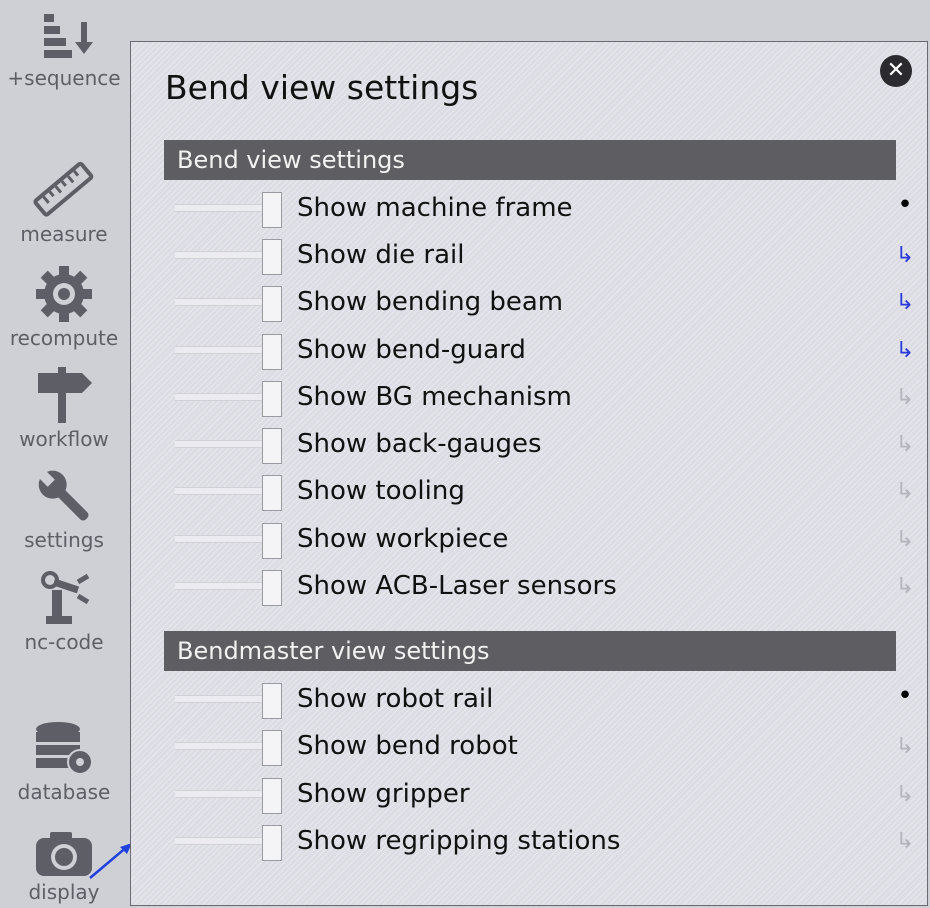  What do you see at coordinates (434, 397) in the screenshot?
I see `toggle-label: Show BG mechanism` at bounding box center [434, 397].